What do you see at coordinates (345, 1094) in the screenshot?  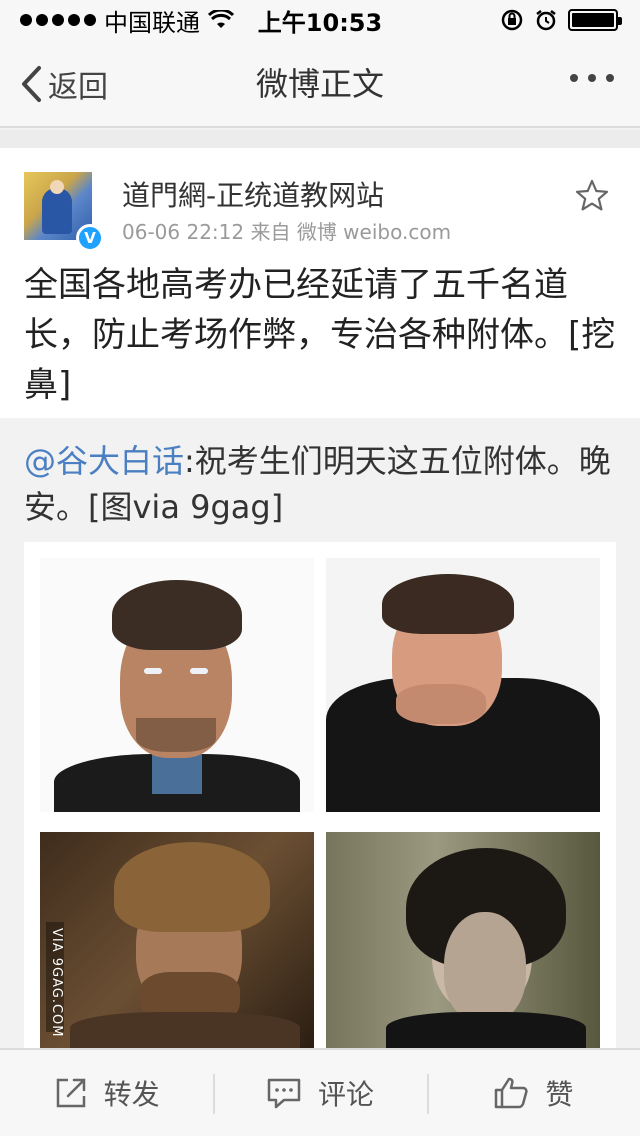 I see `comment-label: 评论` at bounding box center [345, 1094].